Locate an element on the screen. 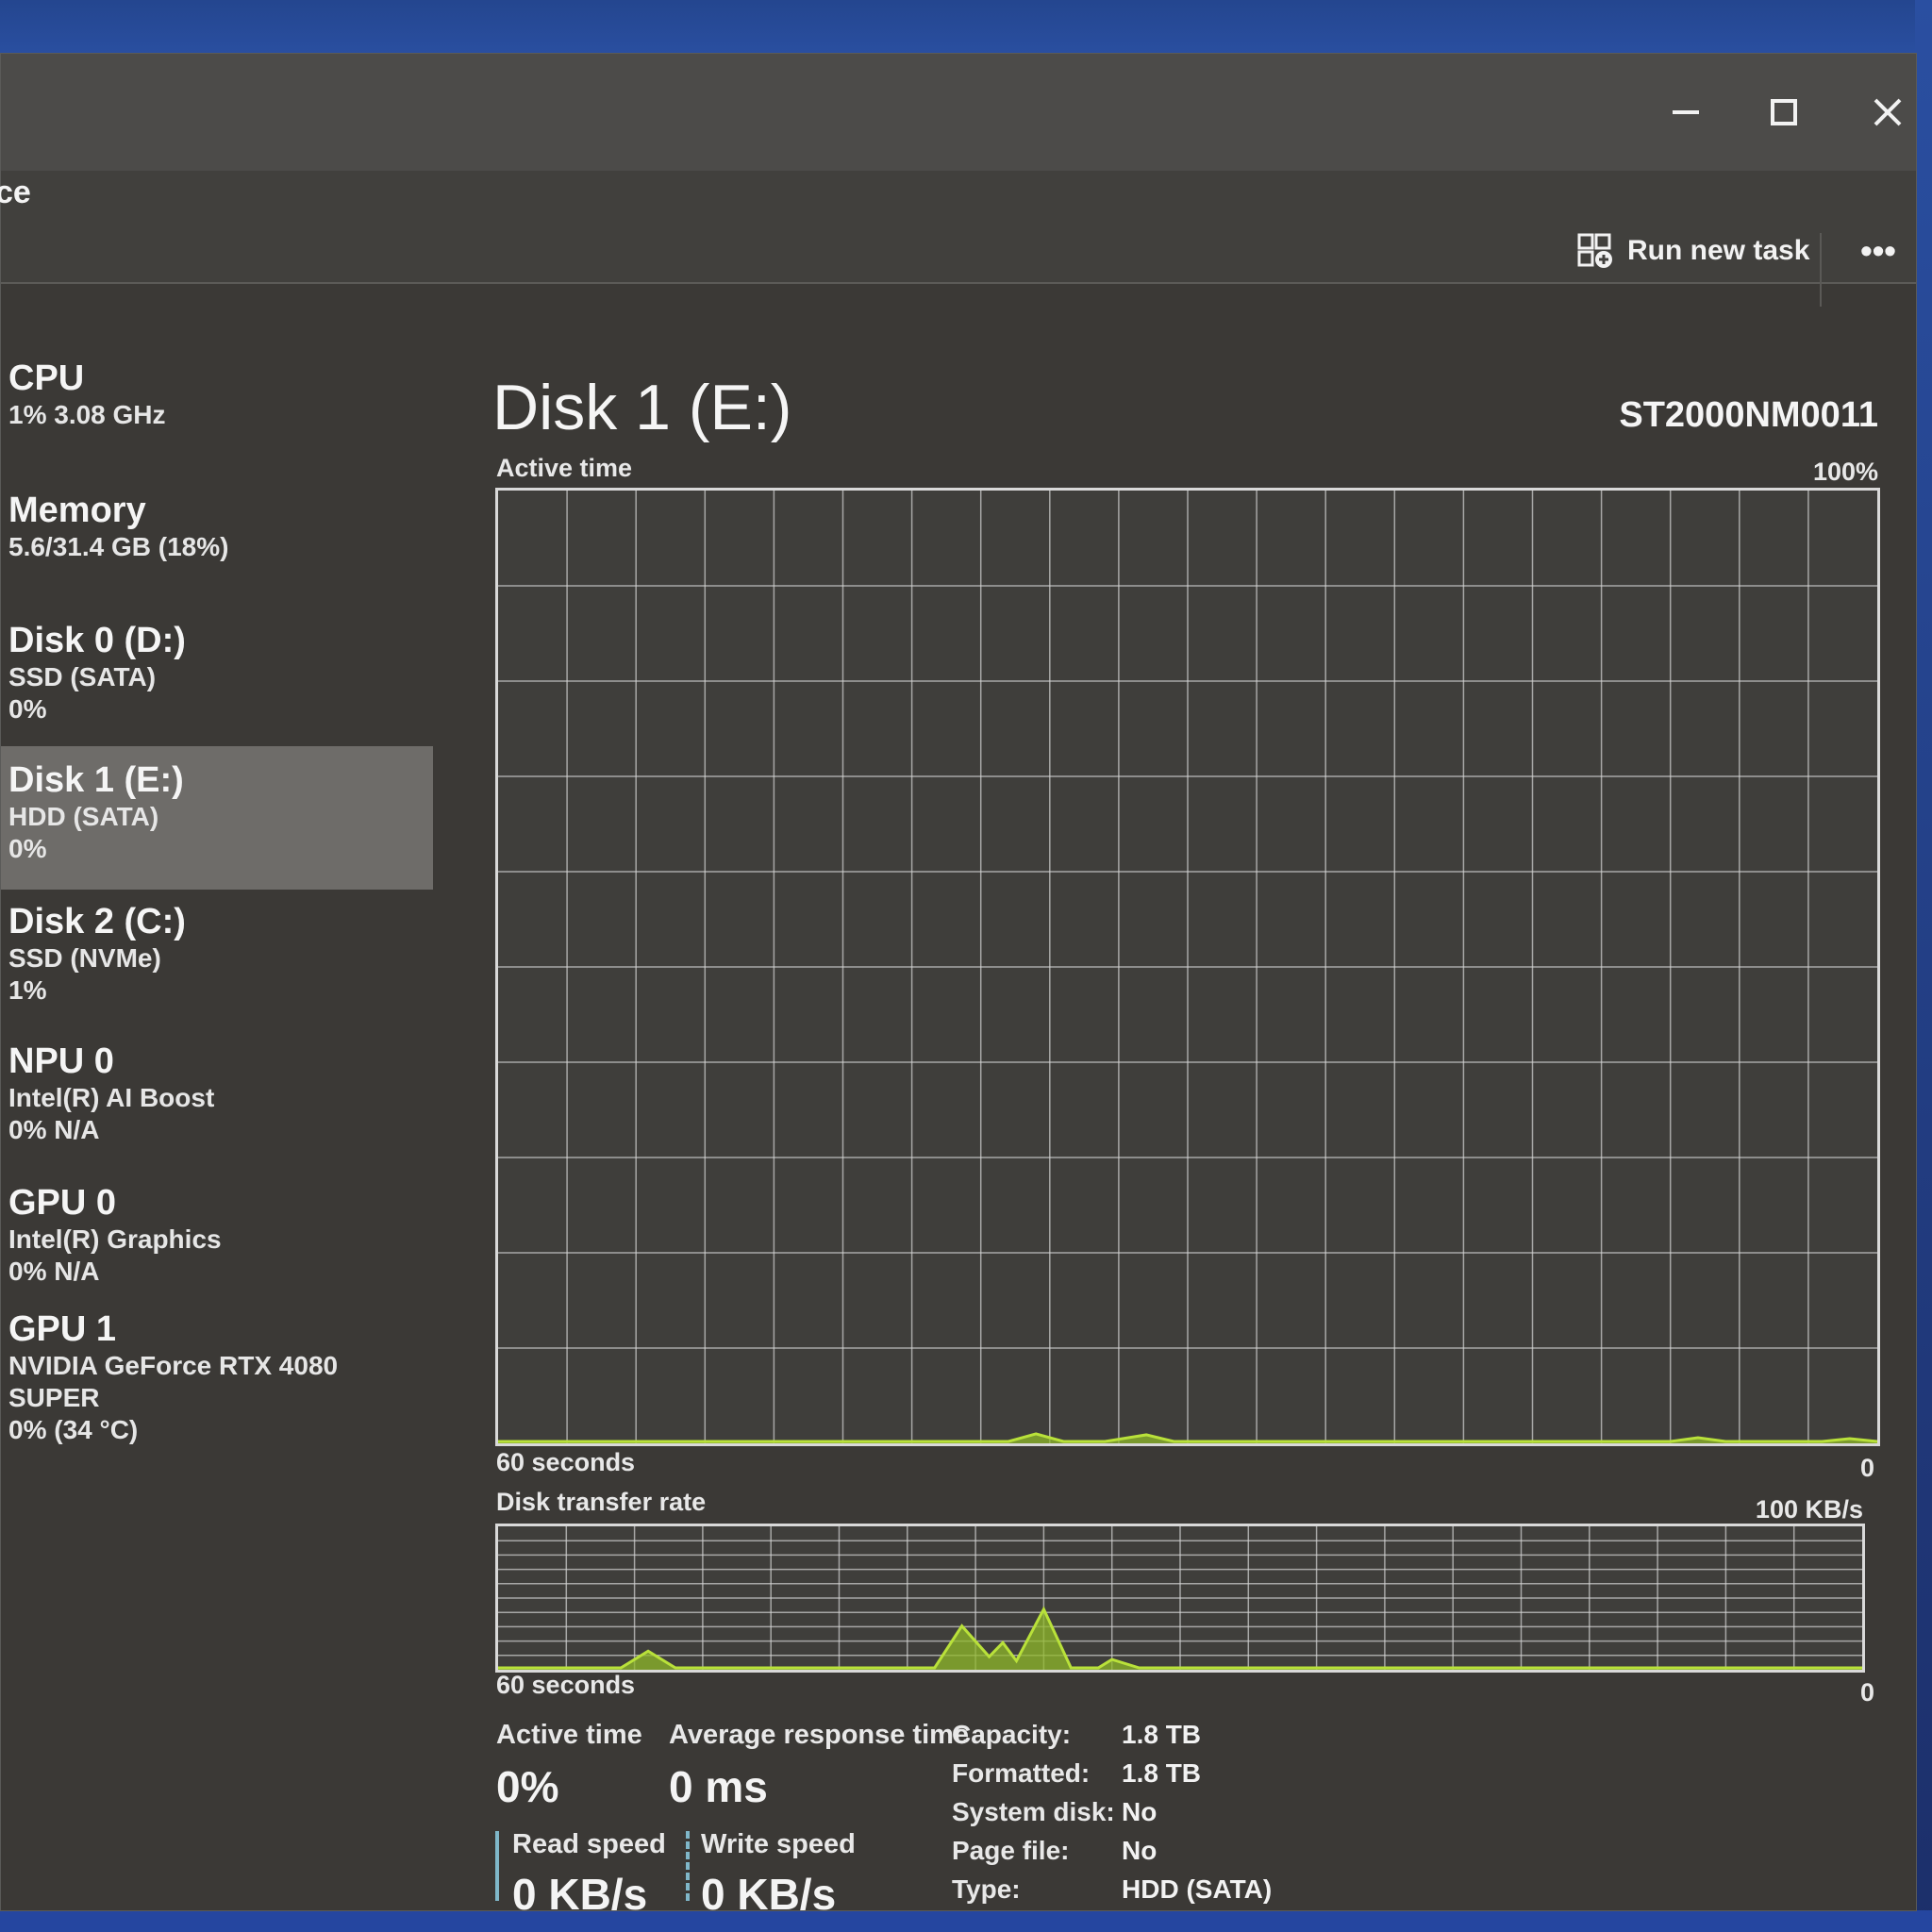  sidebar-item-detail: SSD (NVMe) is located at coordinates (85, 958).